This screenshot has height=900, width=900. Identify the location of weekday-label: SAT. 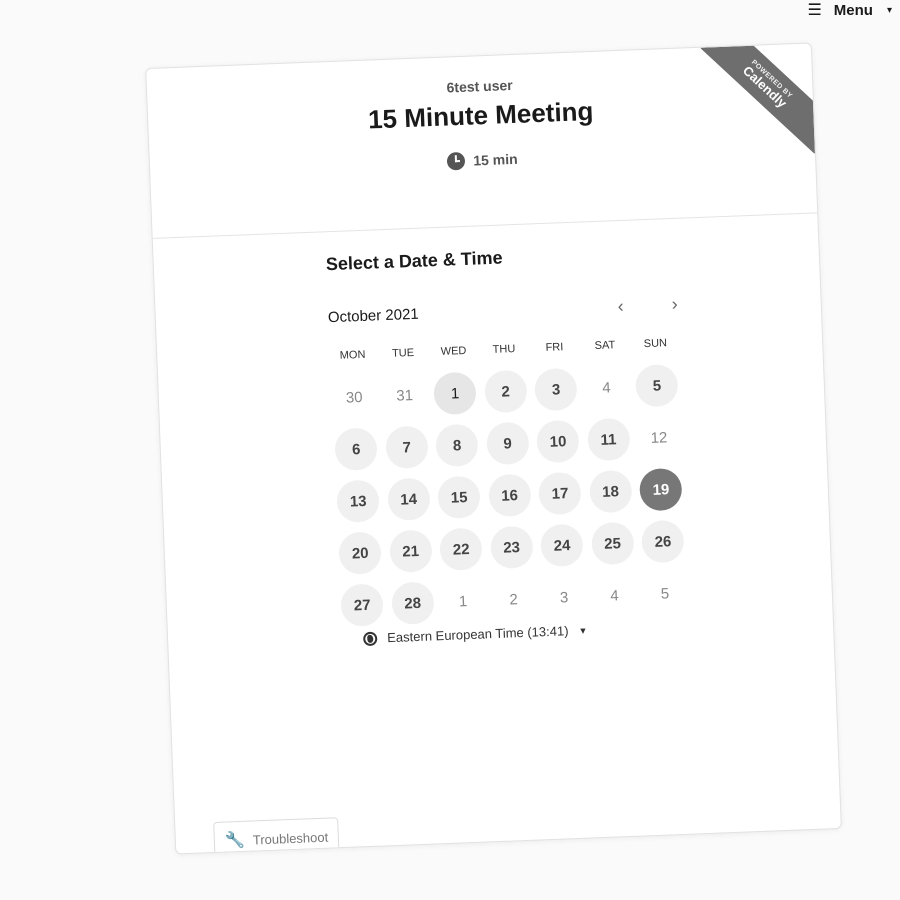
(605, 346).